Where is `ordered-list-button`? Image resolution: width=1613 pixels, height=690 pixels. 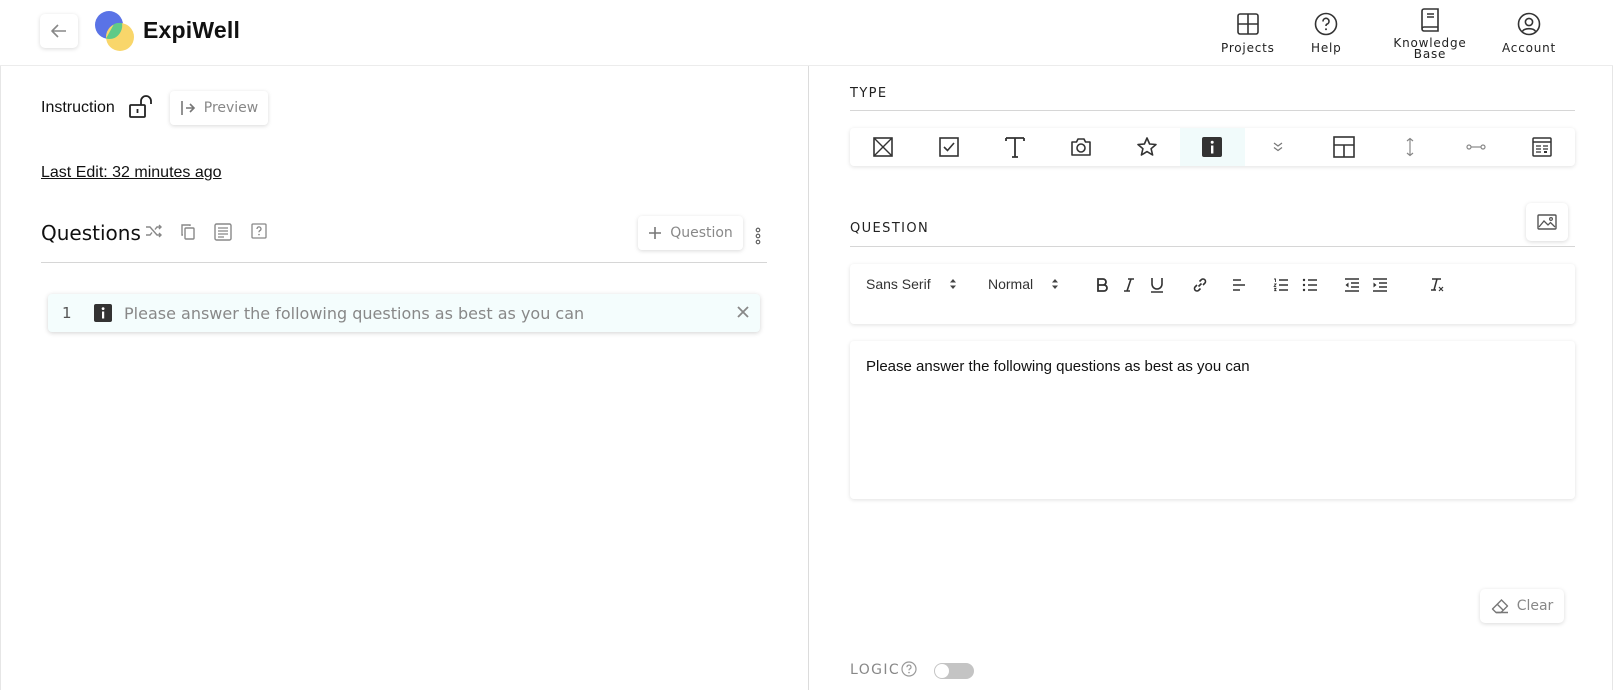
ordered-list-button is located at coordinates (1281, 285).